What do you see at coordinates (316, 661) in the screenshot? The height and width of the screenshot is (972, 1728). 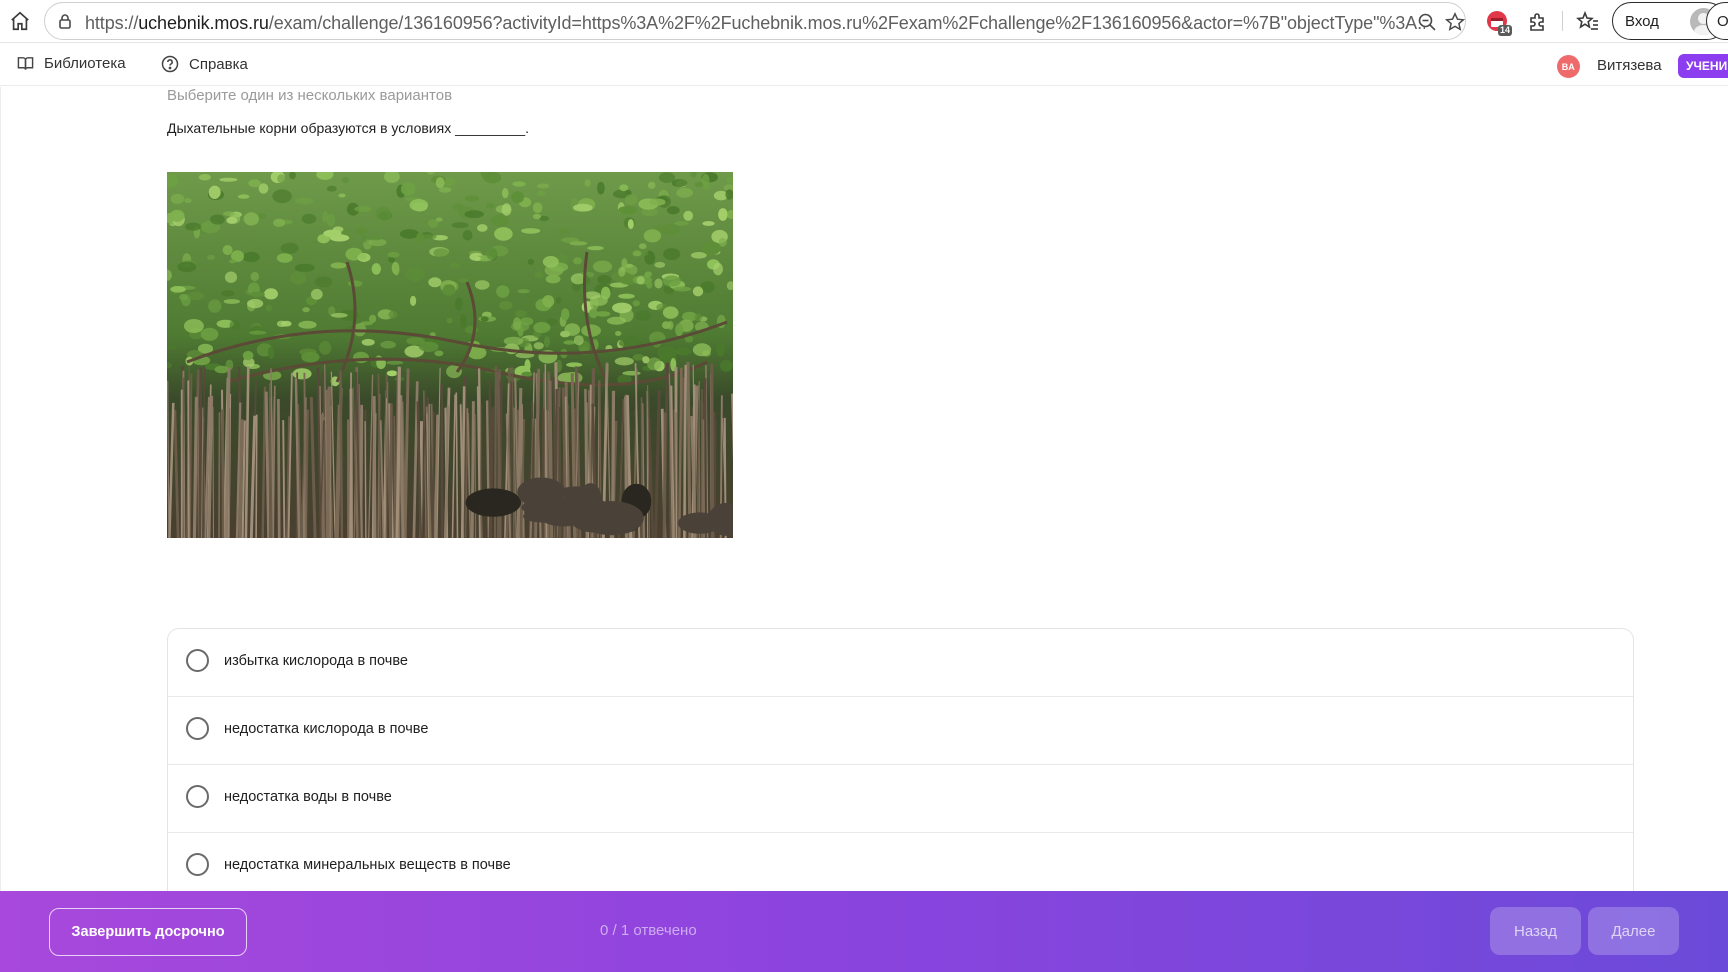 I see `answer-option-text: избытка кислорода в почве` at bounding box center [316, 661].